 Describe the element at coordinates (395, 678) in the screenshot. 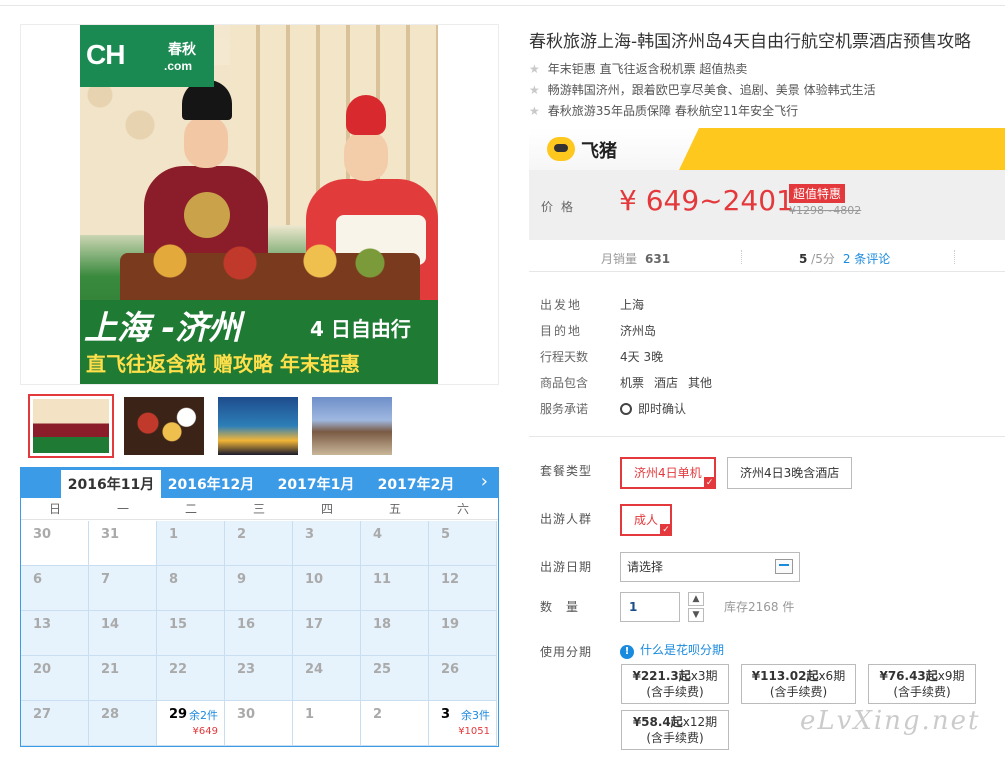

I see `calendar-day: 25` at that location.